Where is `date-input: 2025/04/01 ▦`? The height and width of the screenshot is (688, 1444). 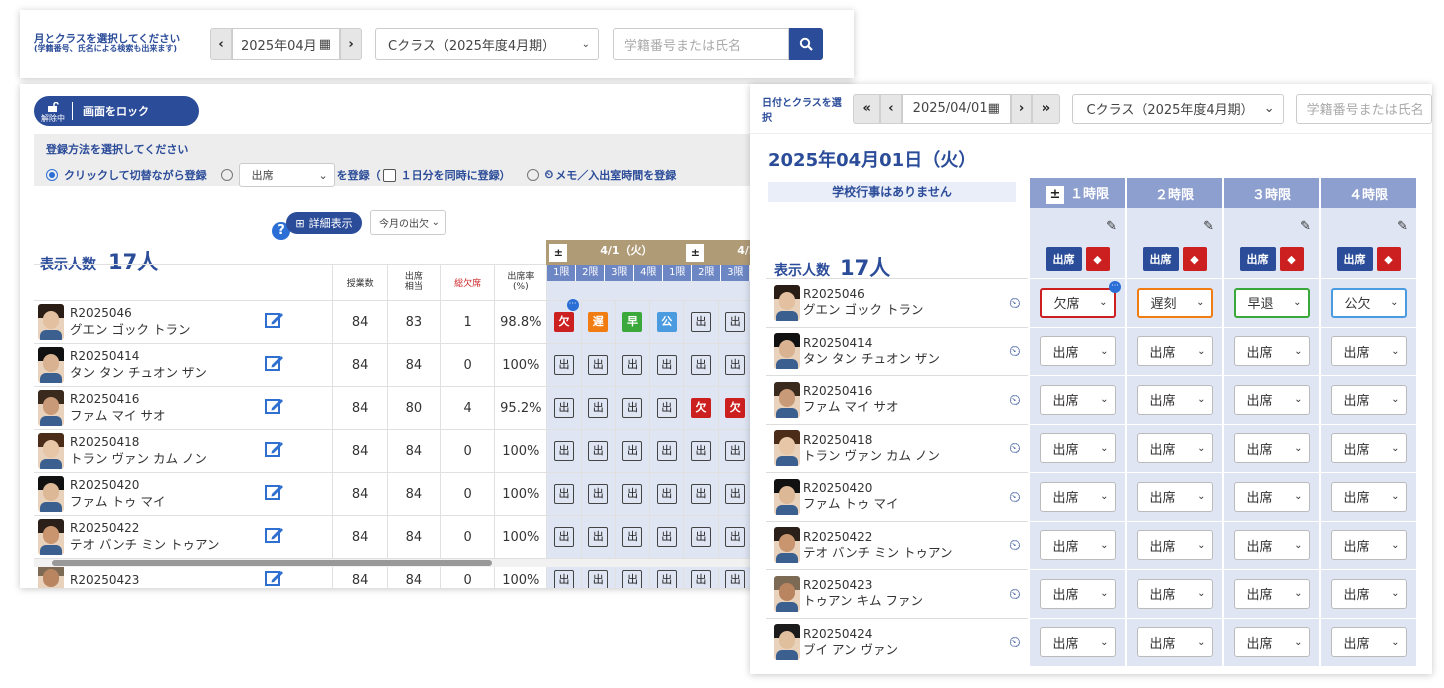
date-input: 2025/04/01 ▦ is located at coordinates (956, 108).